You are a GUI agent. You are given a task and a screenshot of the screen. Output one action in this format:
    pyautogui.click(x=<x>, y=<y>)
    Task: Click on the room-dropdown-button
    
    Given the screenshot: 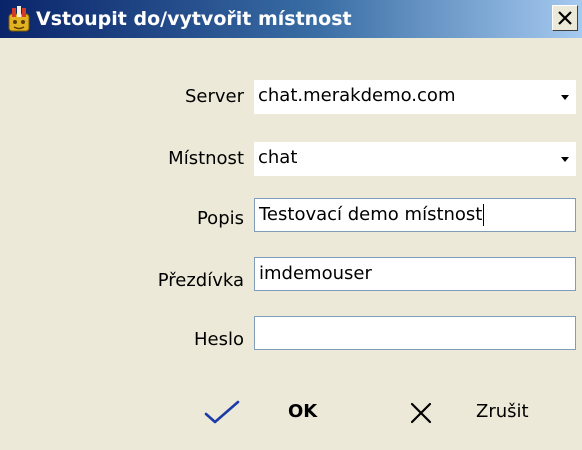 What is the action you would take?
    pyautogui.click(x=565, y=159)
    